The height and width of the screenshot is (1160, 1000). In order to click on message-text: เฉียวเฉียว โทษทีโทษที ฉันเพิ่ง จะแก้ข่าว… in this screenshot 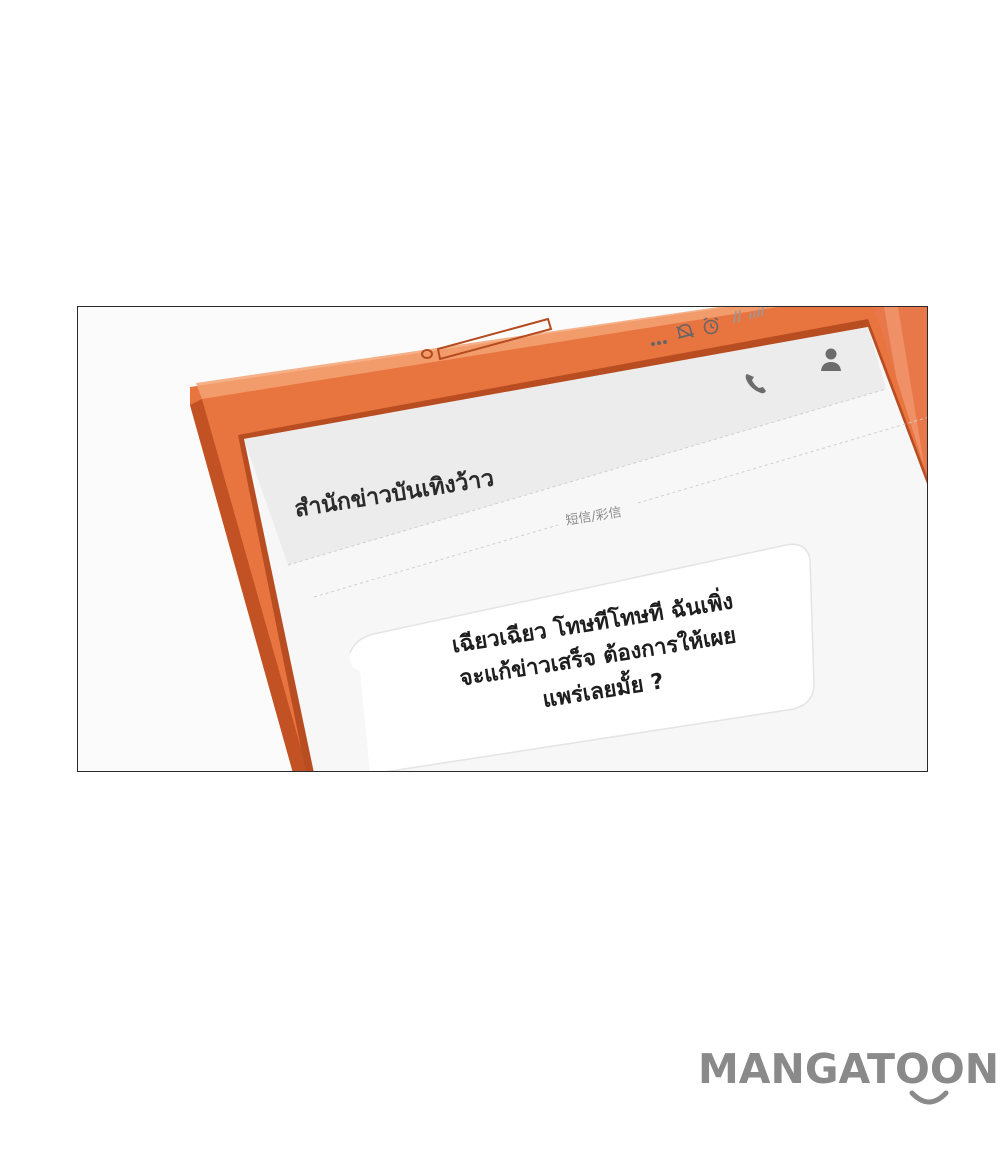, I will do `click(597, 658)`.